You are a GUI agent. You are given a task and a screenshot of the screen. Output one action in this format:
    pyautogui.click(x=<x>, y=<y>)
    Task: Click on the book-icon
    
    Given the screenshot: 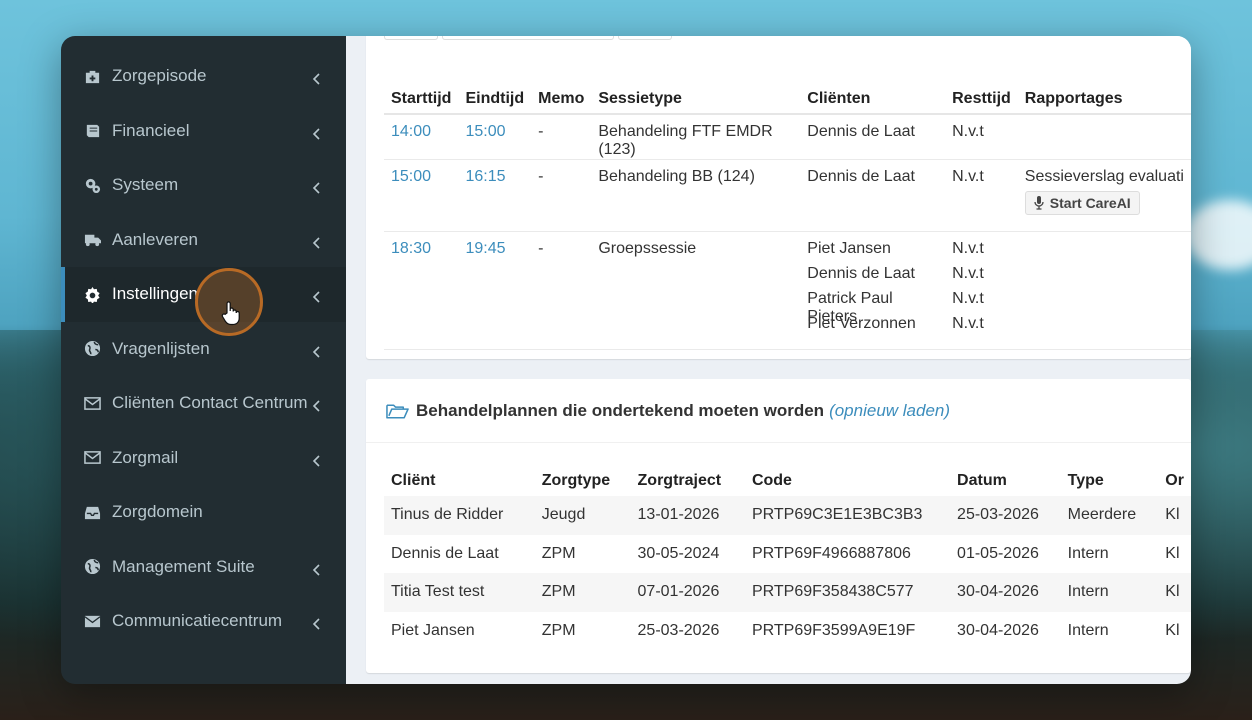 What is the action you would take?
    pyautogui.click(x=92, y=131)
    